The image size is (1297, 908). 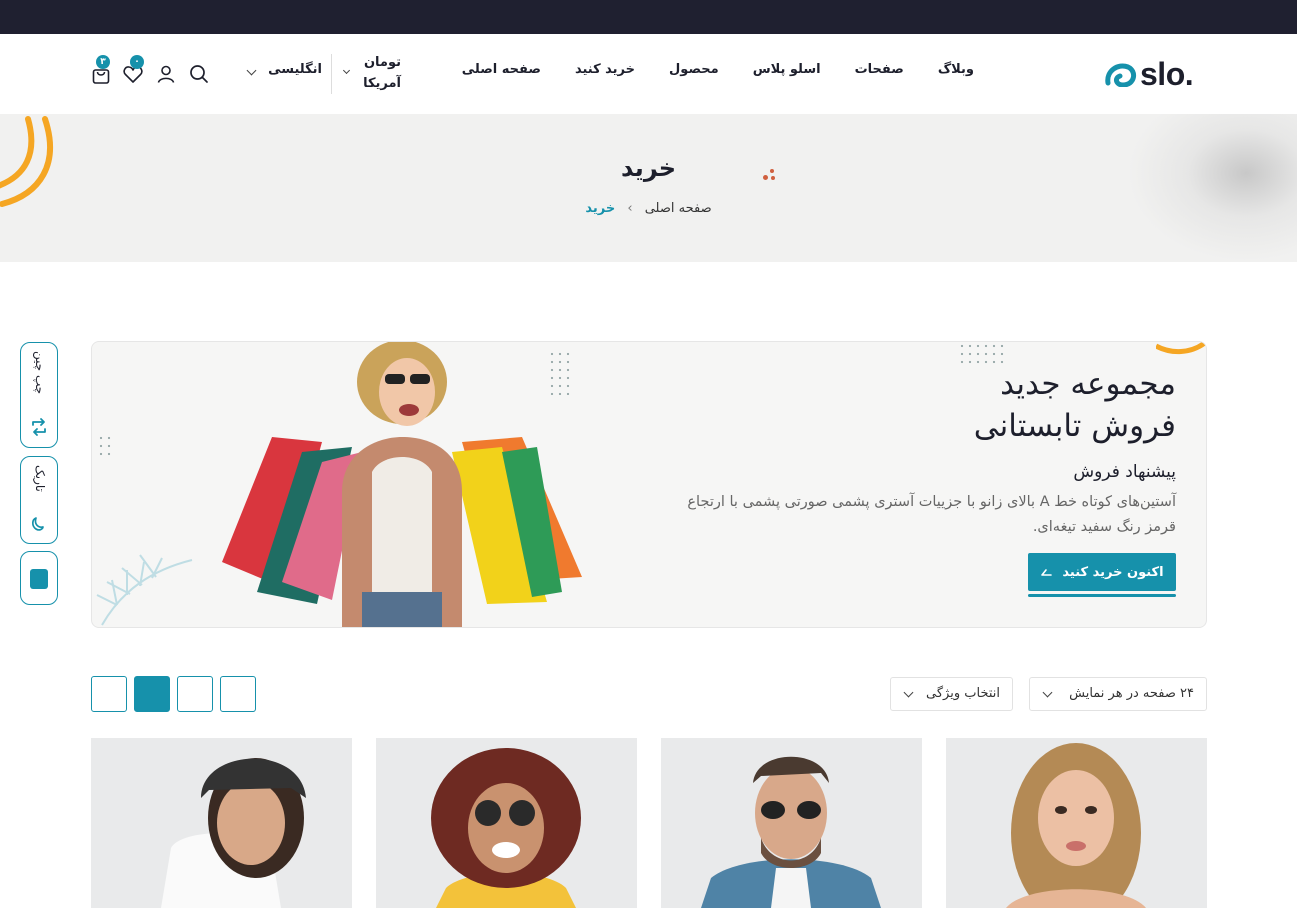 What do you see at coordinates (1131, 693) in the screenshot?
I see `per-page-select-label: ۲۴ صفحه در هر نمایش` at bounding box center [1131, 693].